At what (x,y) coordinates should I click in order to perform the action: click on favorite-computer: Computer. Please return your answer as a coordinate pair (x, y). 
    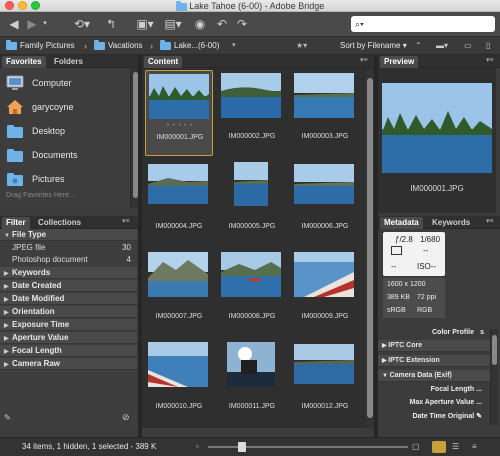
    Looking at the image, I should click on (67, 83).